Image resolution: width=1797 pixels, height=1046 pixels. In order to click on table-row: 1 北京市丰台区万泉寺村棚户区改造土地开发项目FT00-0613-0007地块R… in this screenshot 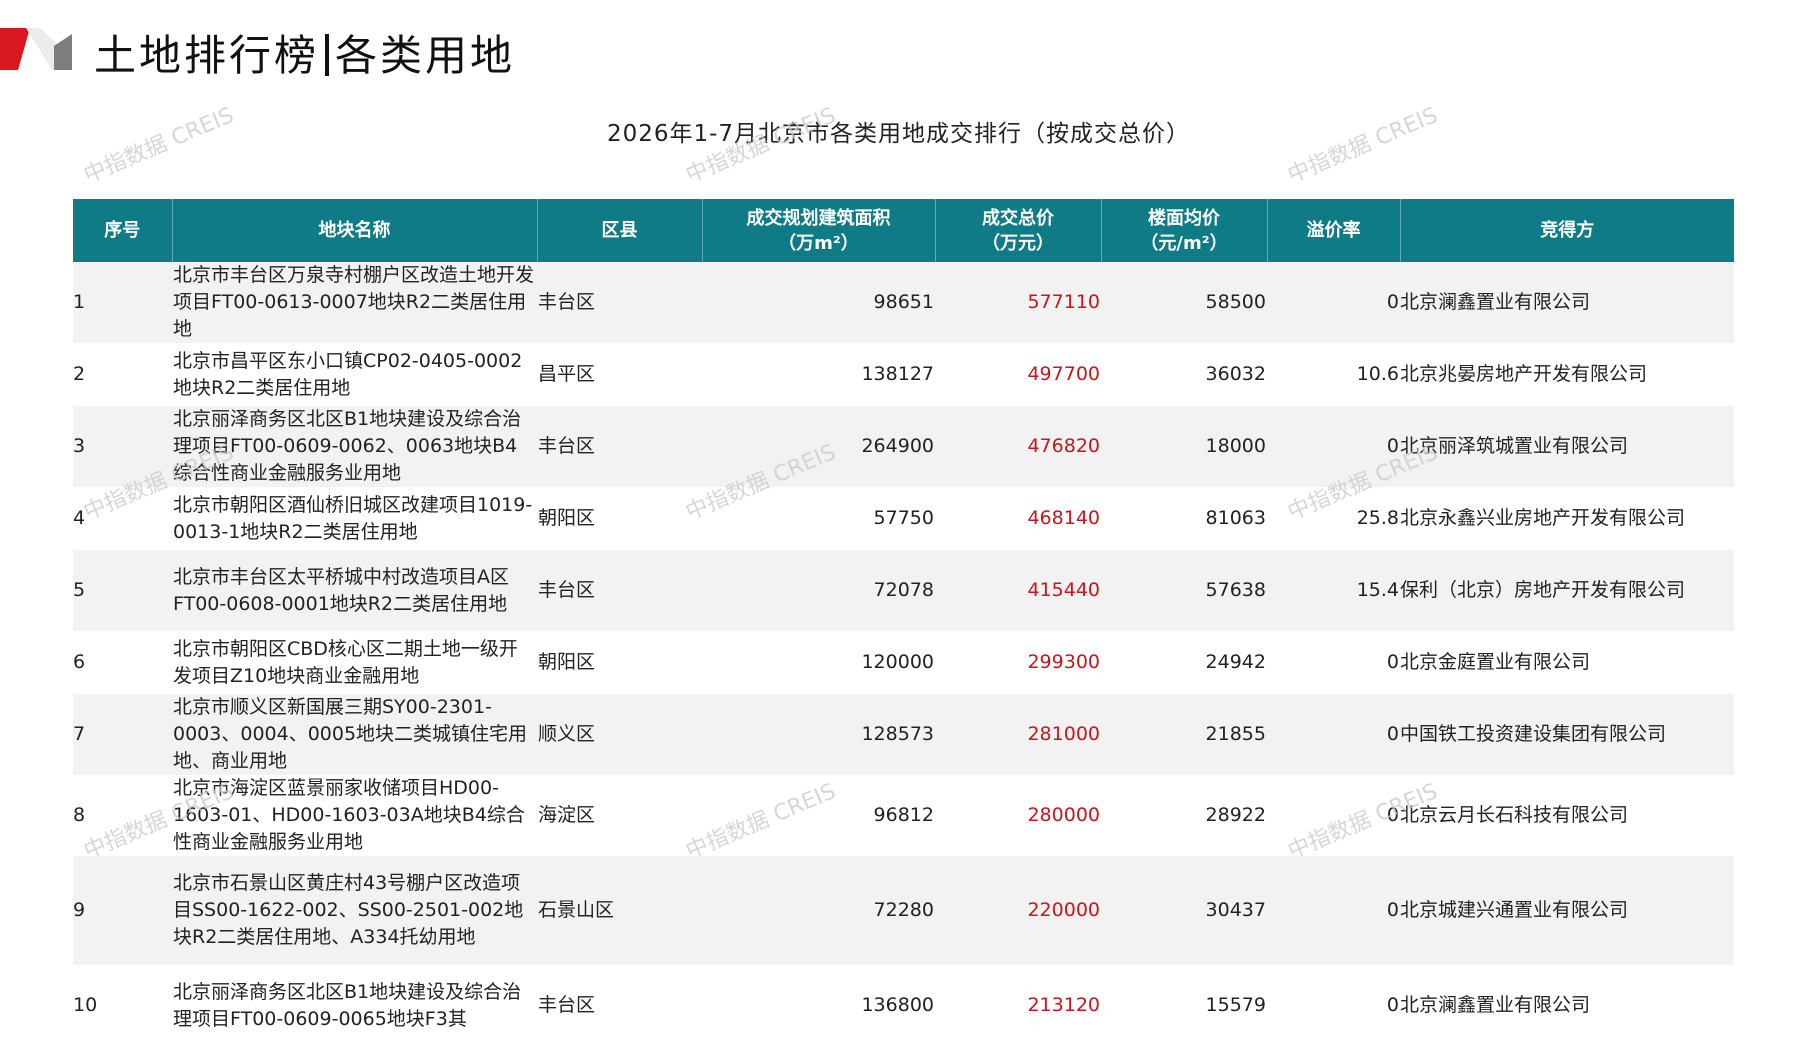, I will do `click(903, 302)`.